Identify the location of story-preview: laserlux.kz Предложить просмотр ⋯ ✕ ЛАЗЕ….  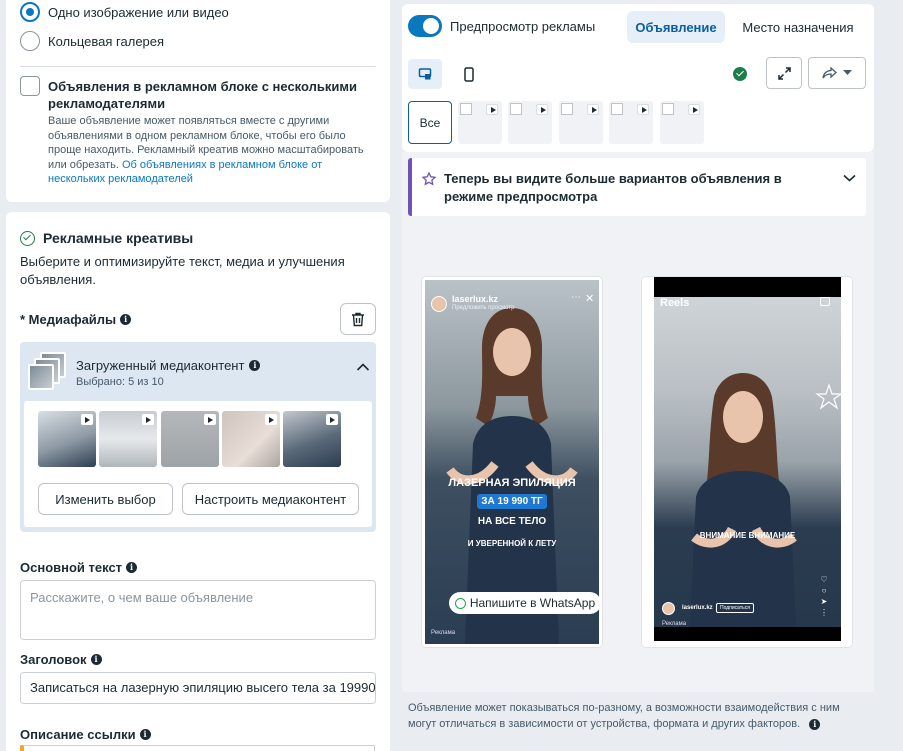
(512, 462).